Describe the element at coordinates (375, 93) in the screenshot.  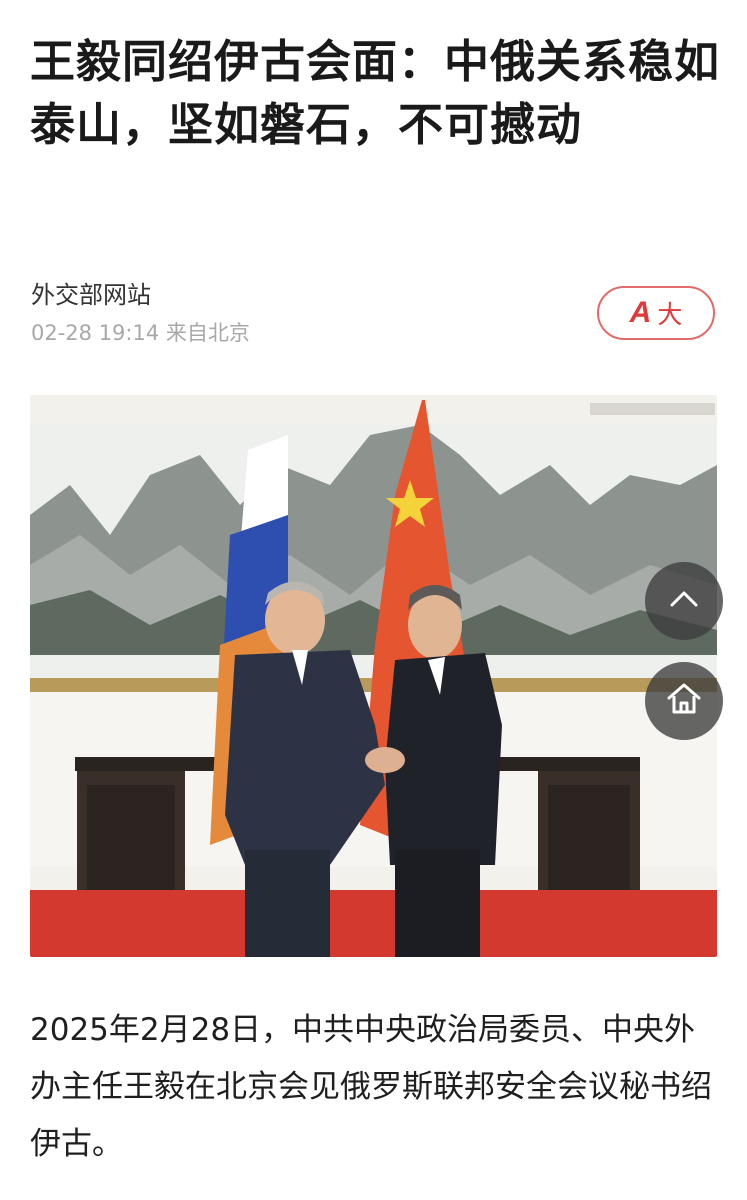
I see `article-title: 王毅同绍伊古会面：中俄关系稳如泰山，坚如磐石，不可撼动` at that location.